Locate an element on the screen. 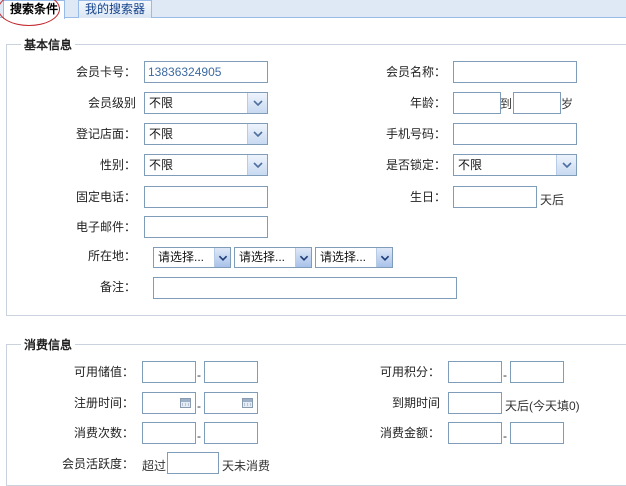  consume-count-label: 消费次数： is located at coordinates (103, 433).